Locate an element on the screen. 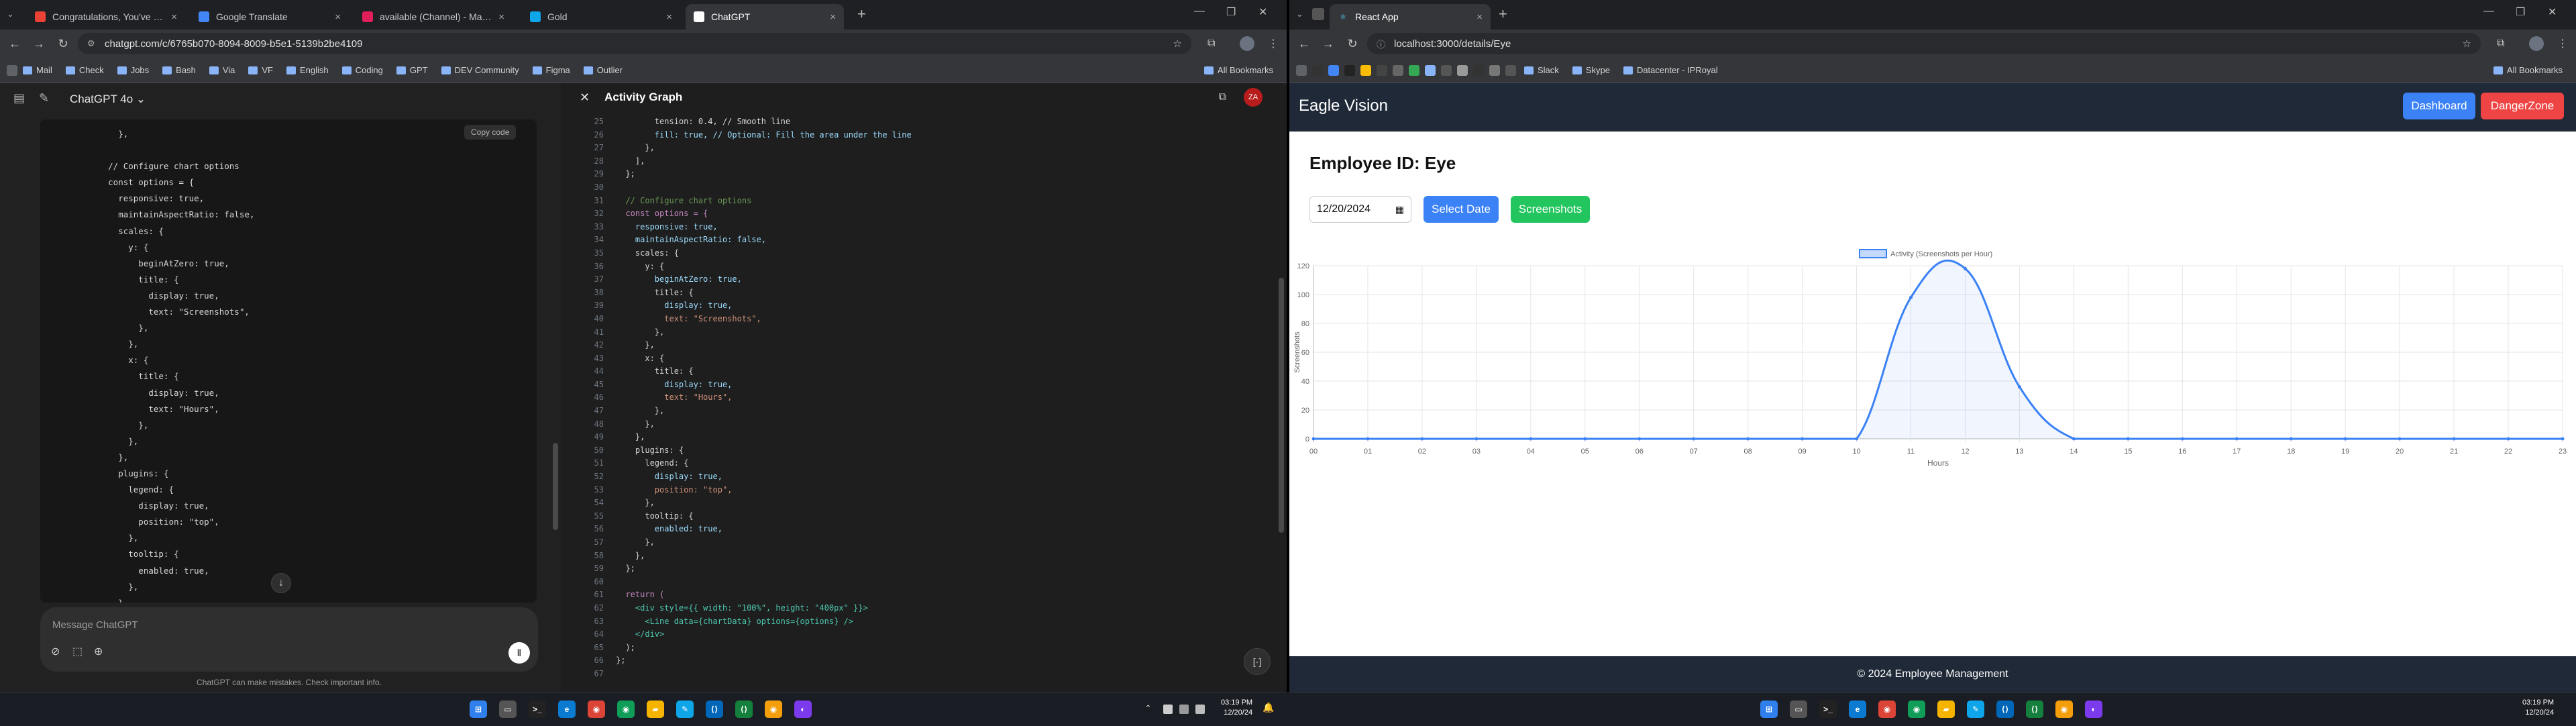  site-info-icon: ⚙ is located at coordinates (91, 44).